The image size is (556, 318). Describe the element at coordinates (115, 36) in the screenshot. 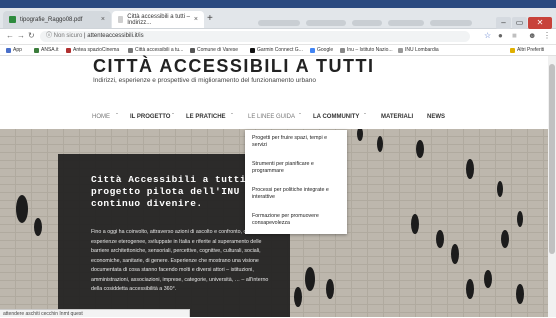

I see `url-text: attenteaccessibili.it/is` at that location.